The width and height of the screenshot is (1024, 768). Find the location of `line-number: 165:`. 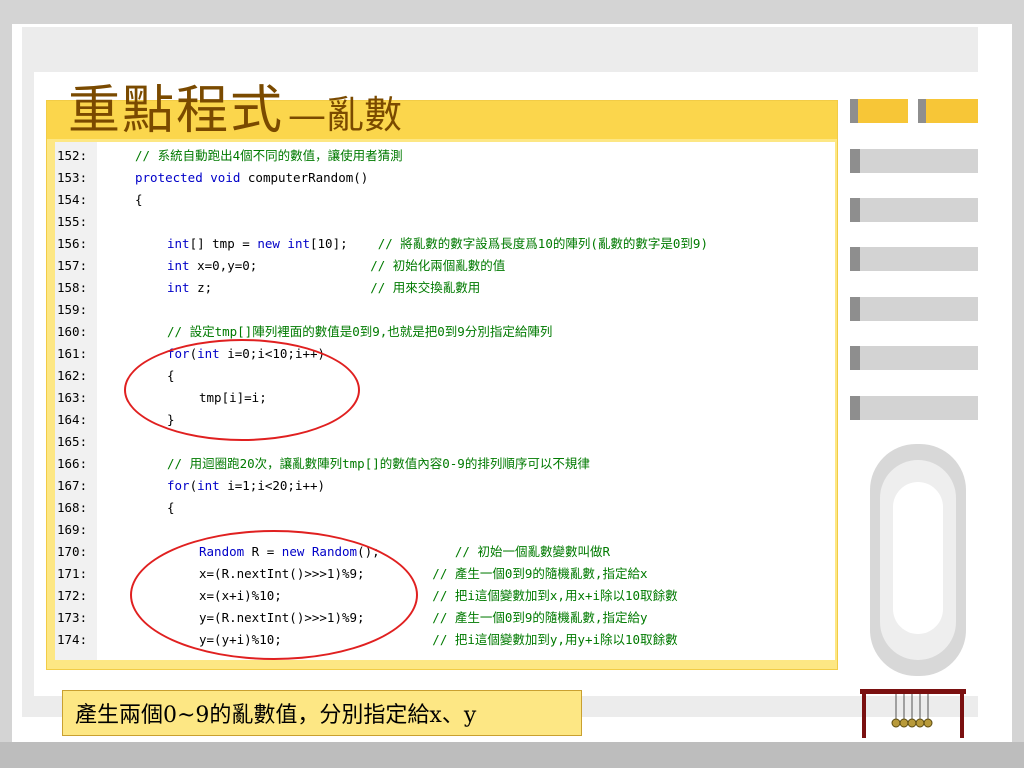

line-number: 165: is located at coordinates (72, 441).